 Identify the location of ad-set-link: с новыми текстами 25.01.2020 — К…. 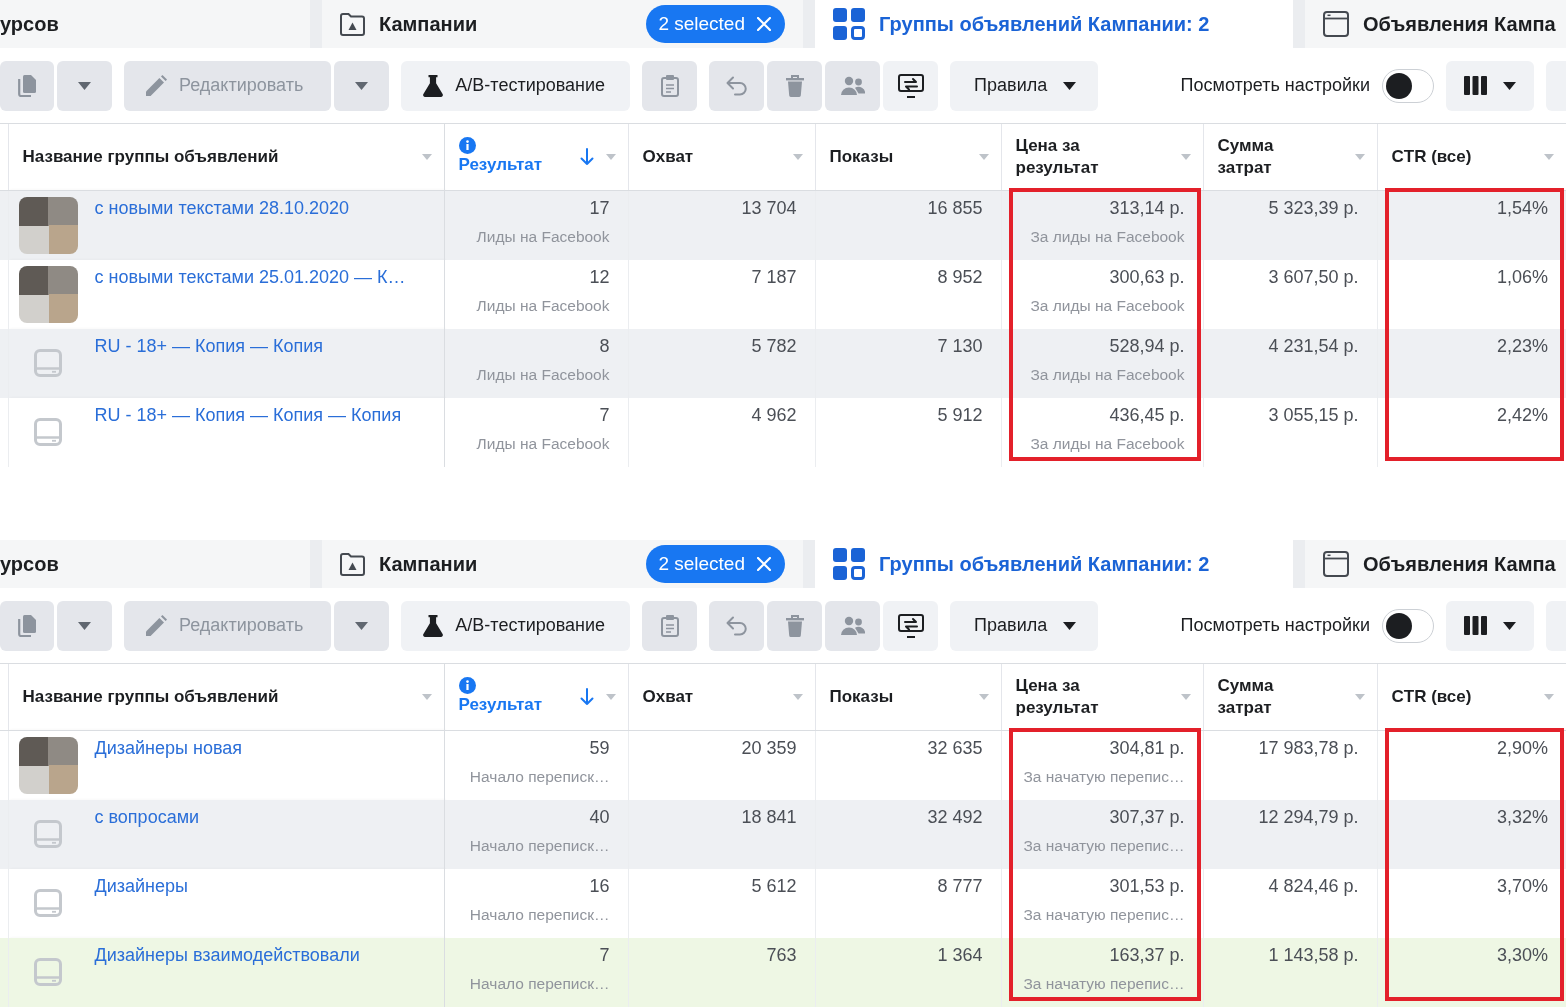
(250, 276).